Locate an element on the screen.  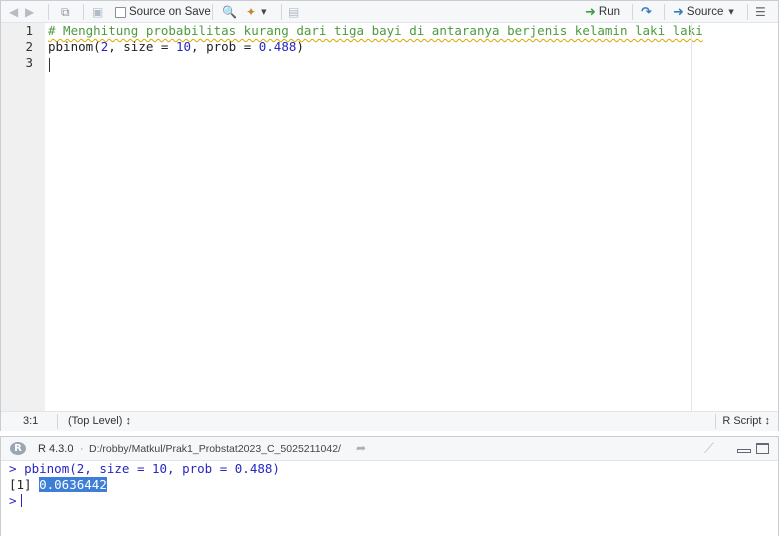
console-input-line: > is located at coordinates (15, 501).